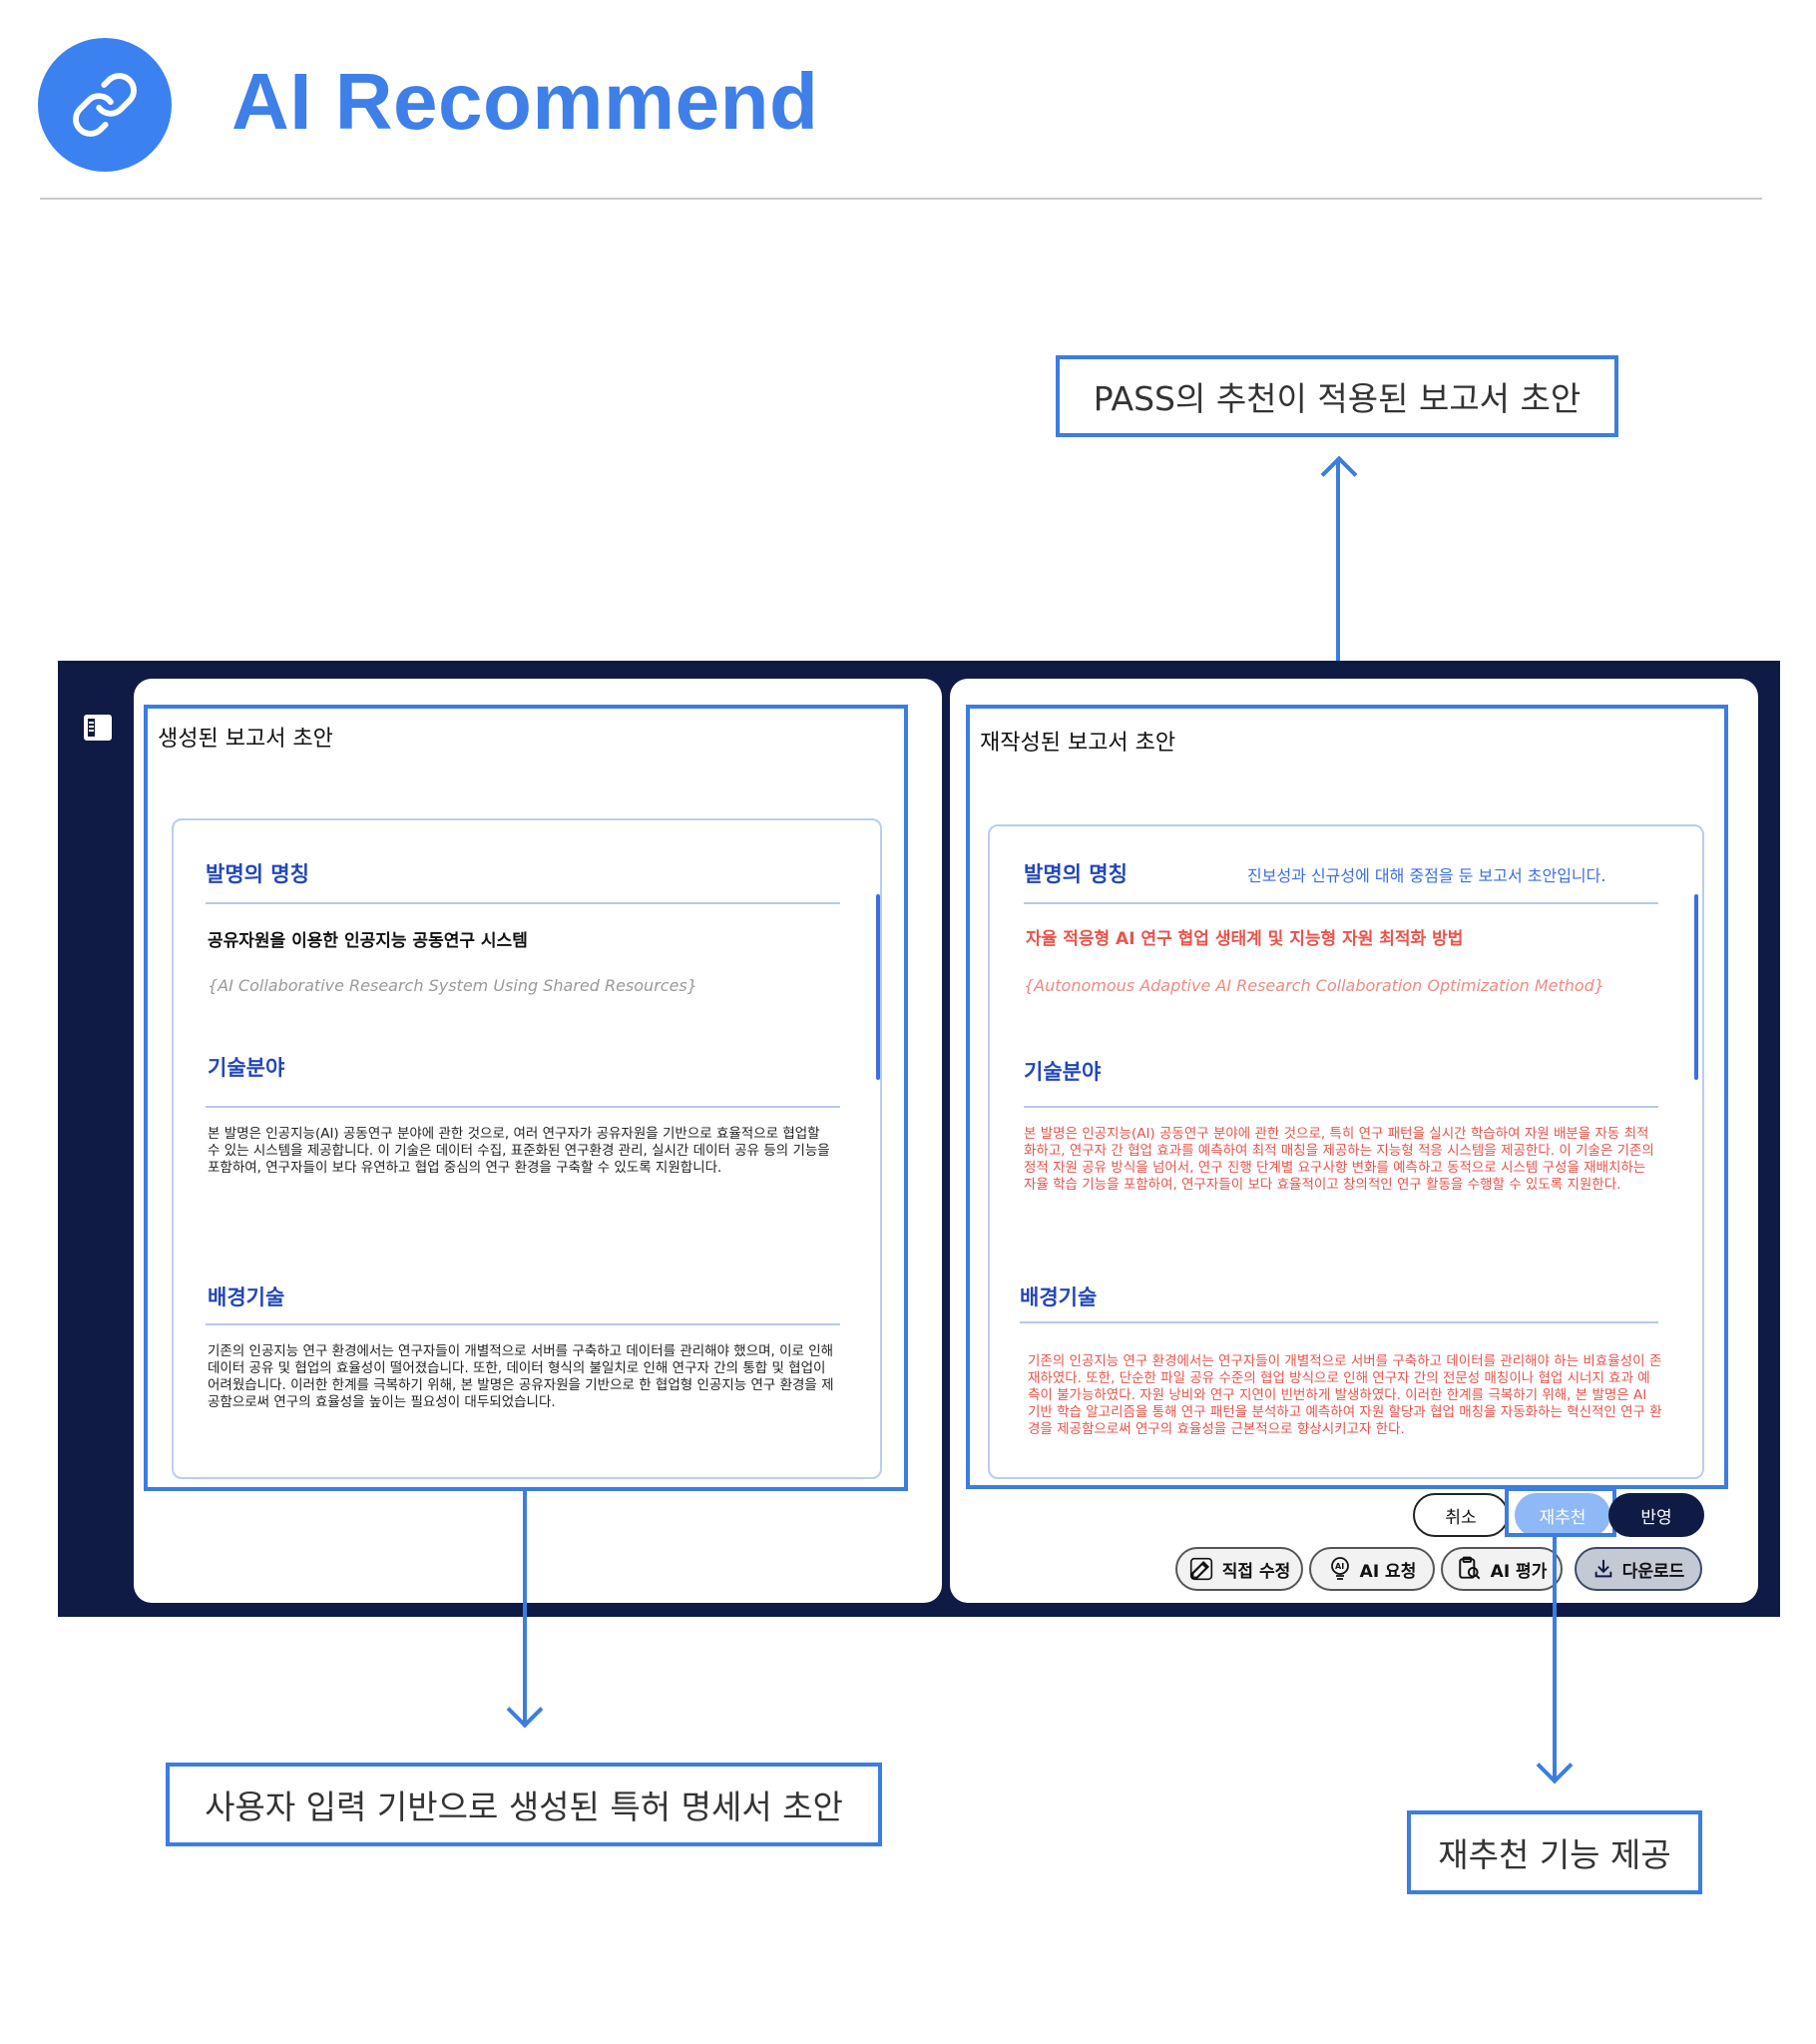  Describe the element at coordinates (1256, 1571) in the screenshot. I see `edit-label: 직접 수정` at that location.